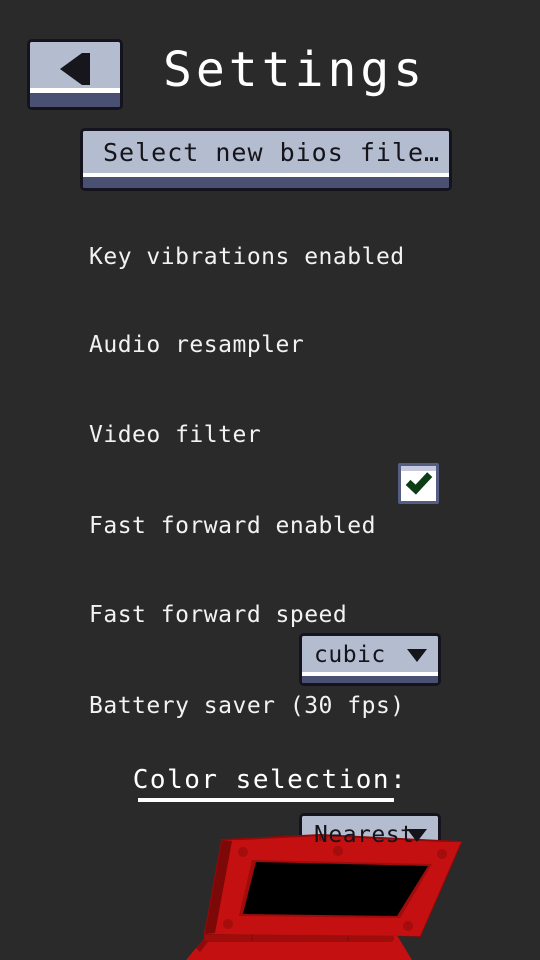 The image size is (540, 960). What do you see at coordinates (218, 615) in the screenshot?
I see `row-label-fast-forward-speed: Fast forward speed` at bounding box center [218, 615].